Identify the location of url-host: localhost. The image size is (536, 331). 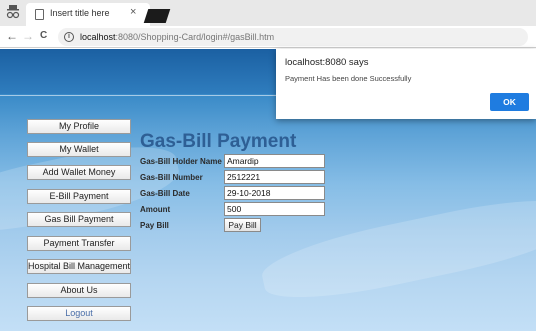
(98, 37).